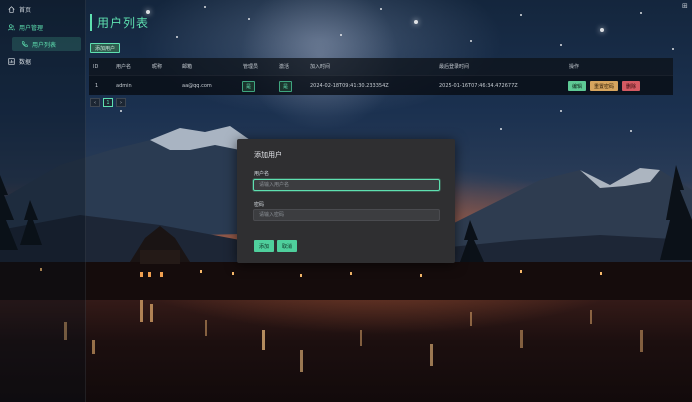 The height and width of the screenshot is (402, 692). I want to click on table-header: ID 用户名 昵称 邮箱 管理员 激活 加入时间 最后登录时间 操作, so click(381, 66).